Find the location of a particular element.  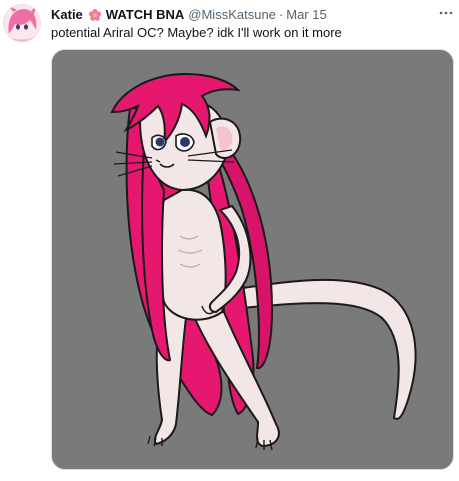

timestamp: Mar 15 is located at coordinates (306, 15).